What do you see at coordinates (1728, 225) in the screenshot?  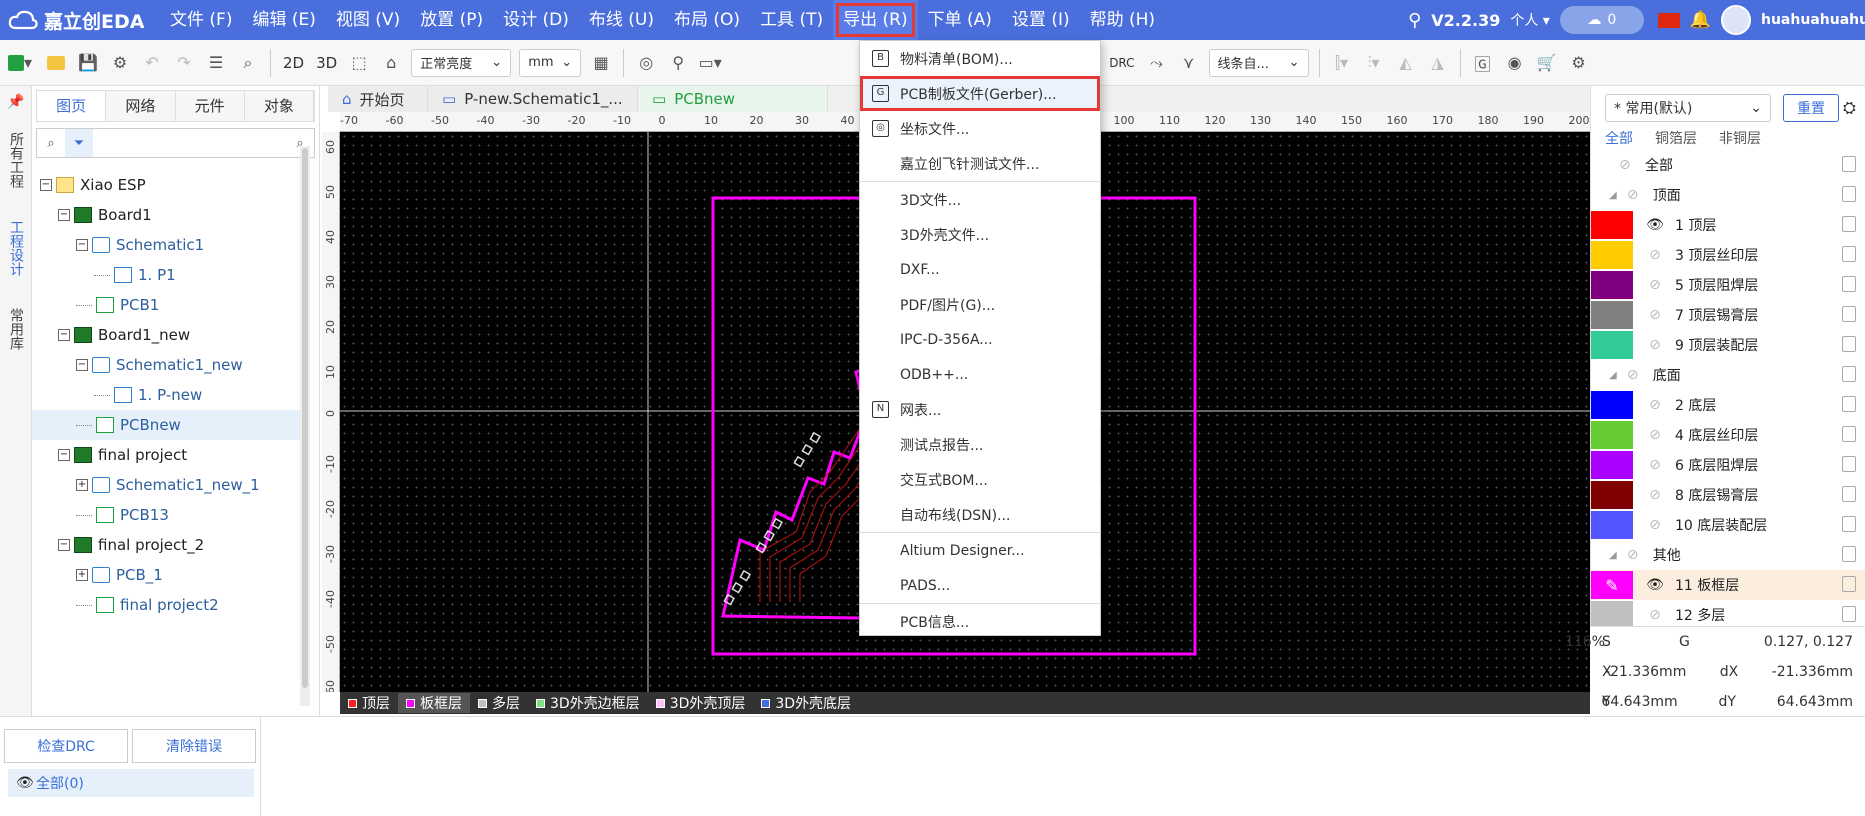 I see `layer-row: 👁 1 顶层` at bounding box center [1728, 225].